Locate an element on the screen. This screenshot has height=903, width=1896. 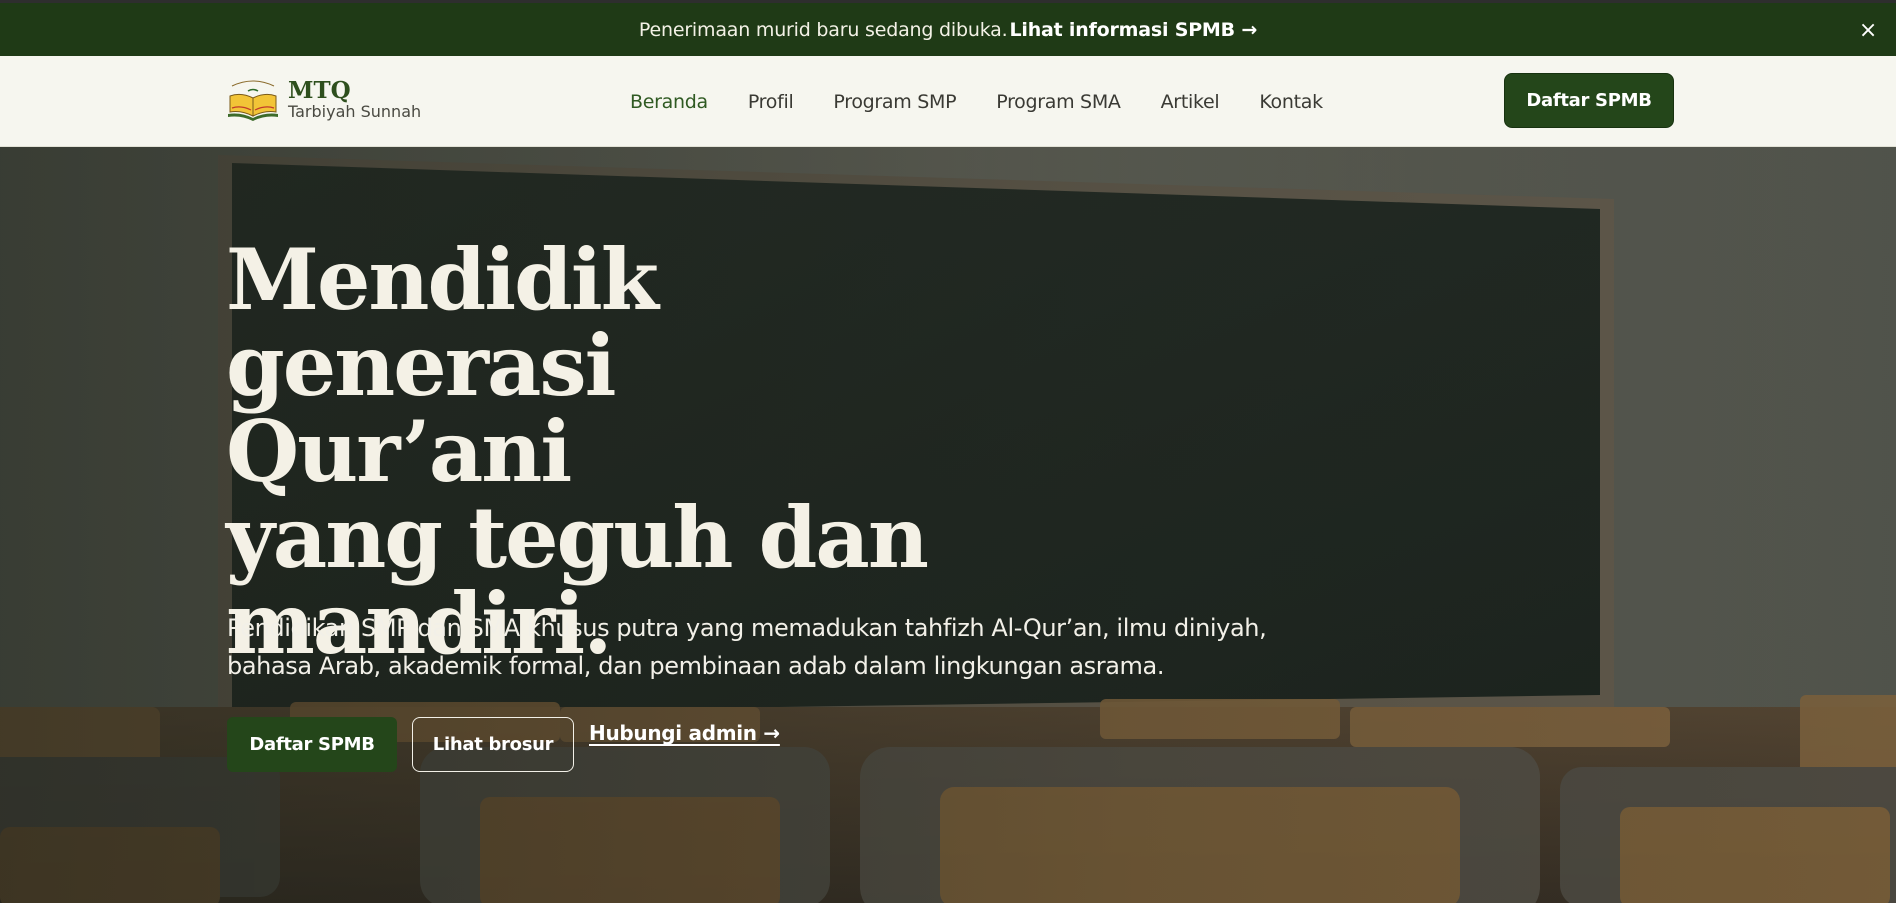
brand-name: MTQ is located at coordinates (319, 90).